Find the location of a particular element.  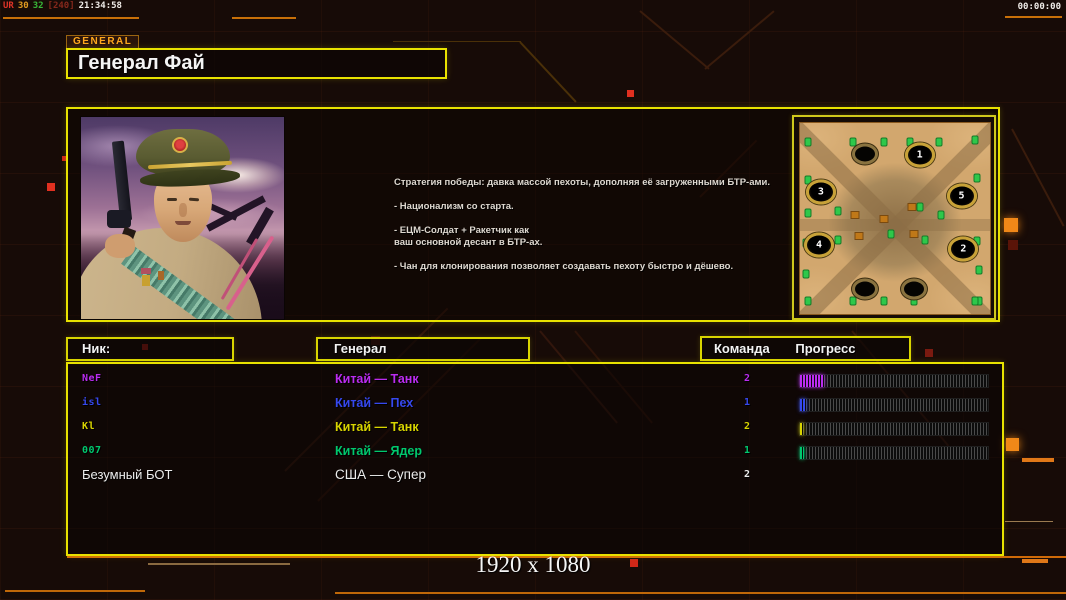

player-nick: NeF is located at coordinates (92, 378).